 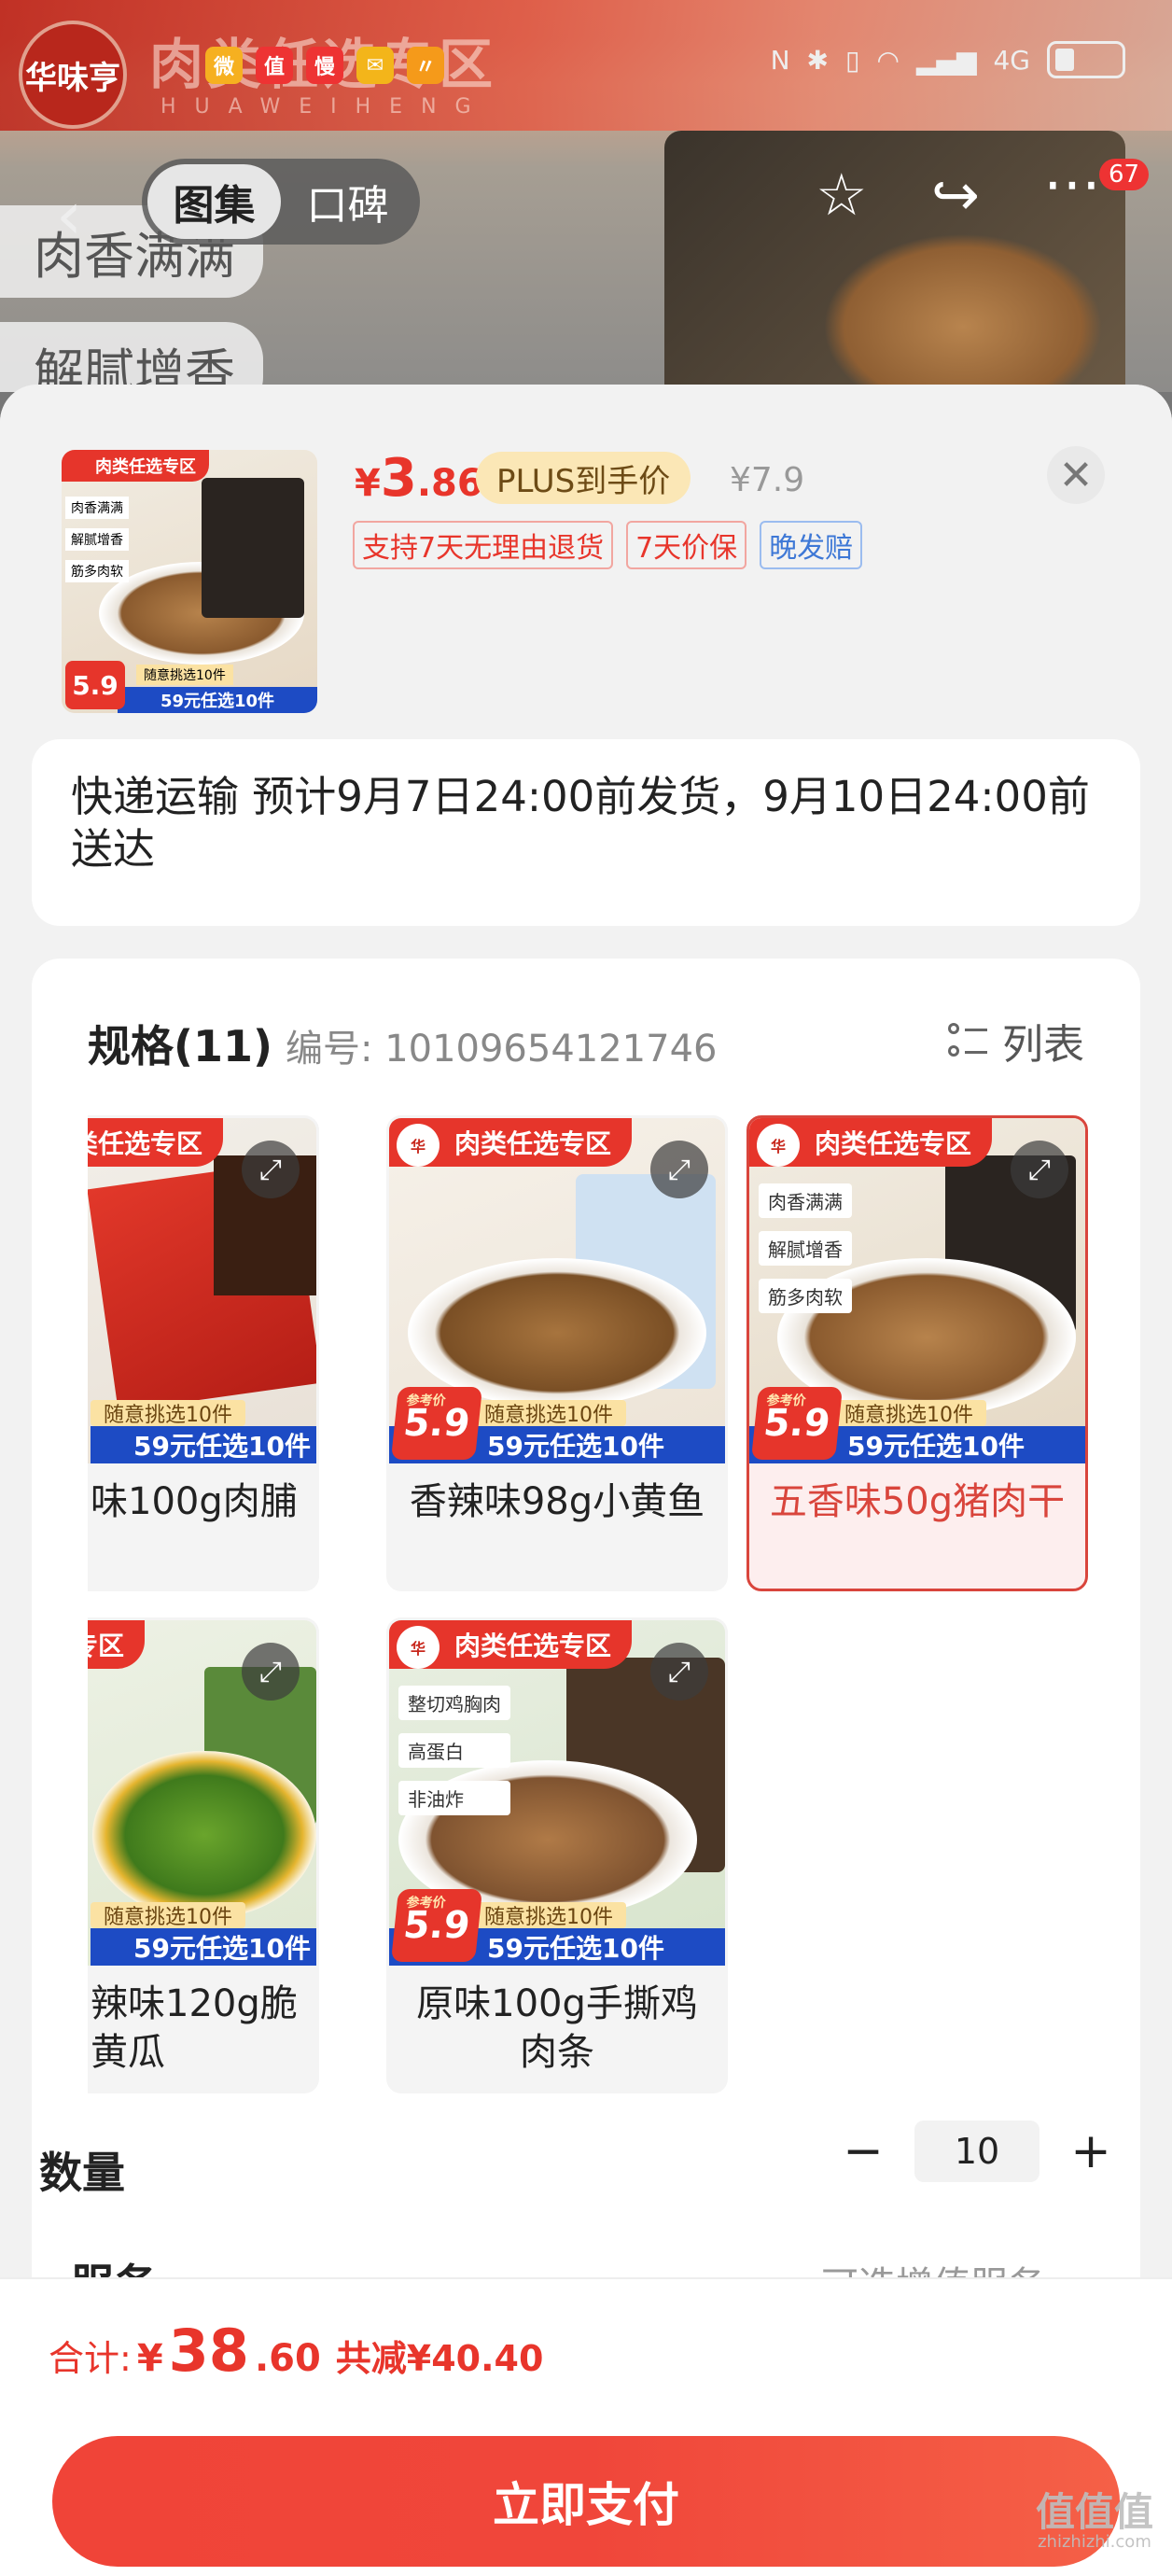 I want to click on battery-icon, so click(x=1086, y=59).